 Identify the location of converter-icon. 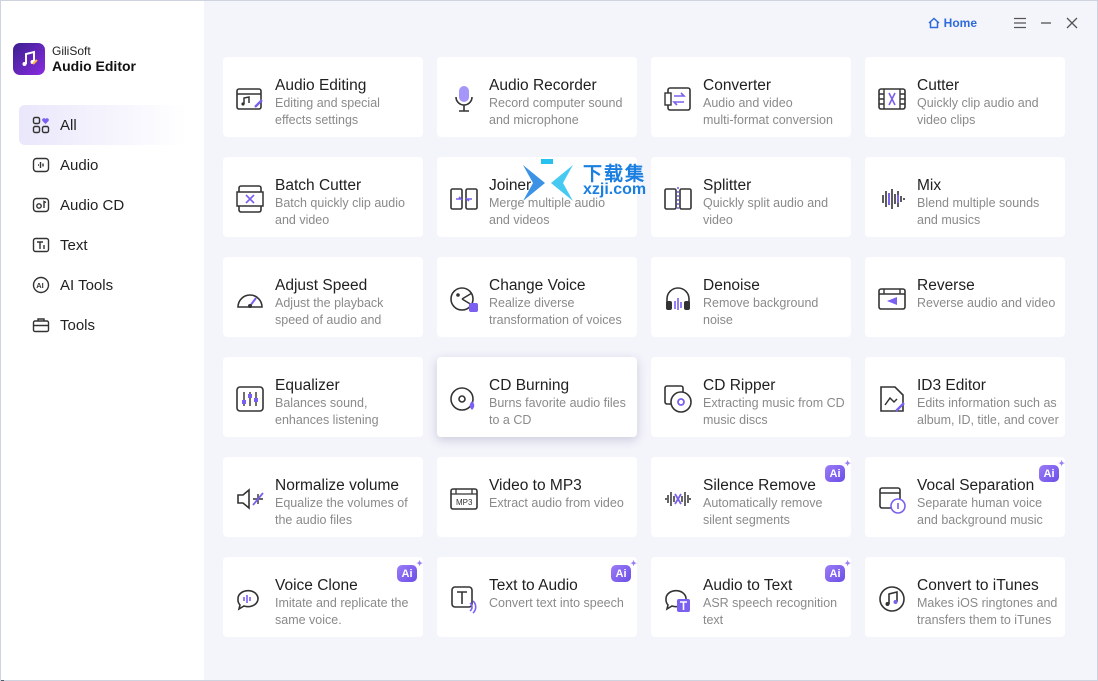
(678, 99).